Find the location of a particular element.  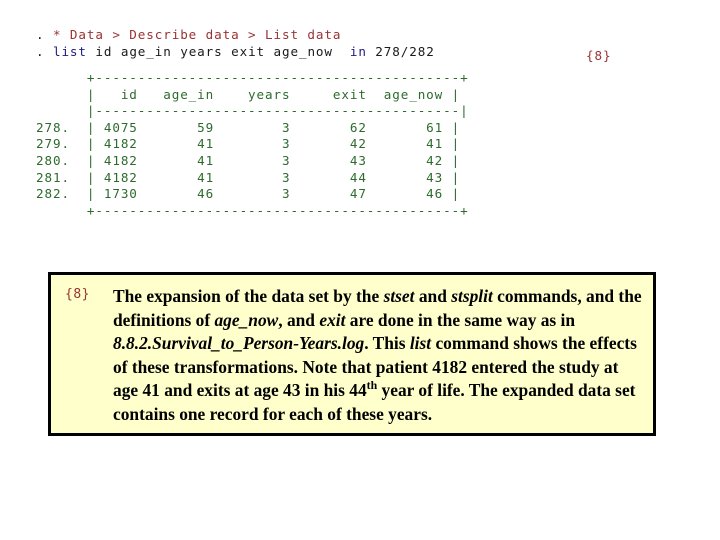

callout-run-19: 43 is located at coordinates (292, 390).